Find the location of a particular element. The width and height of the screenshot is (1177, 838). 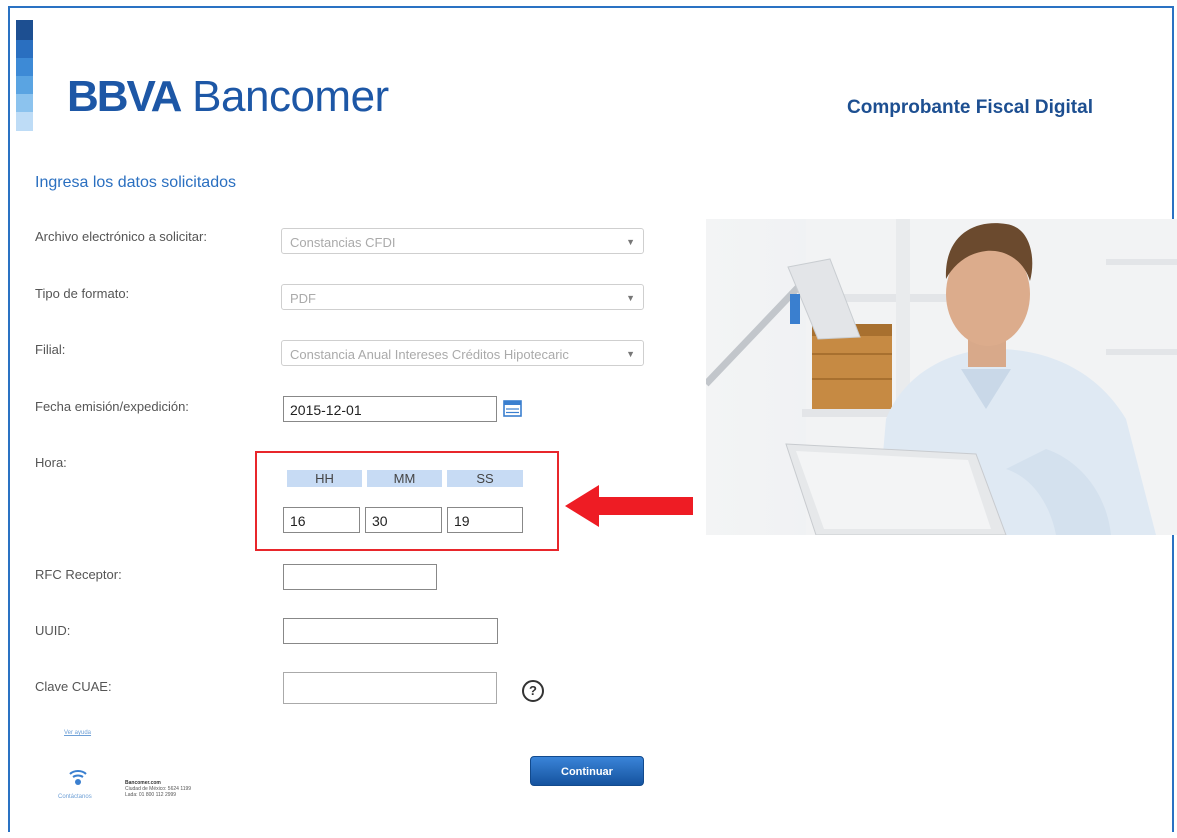

rfc-label: RFC Receptor: is located at coordinates (78, 574).